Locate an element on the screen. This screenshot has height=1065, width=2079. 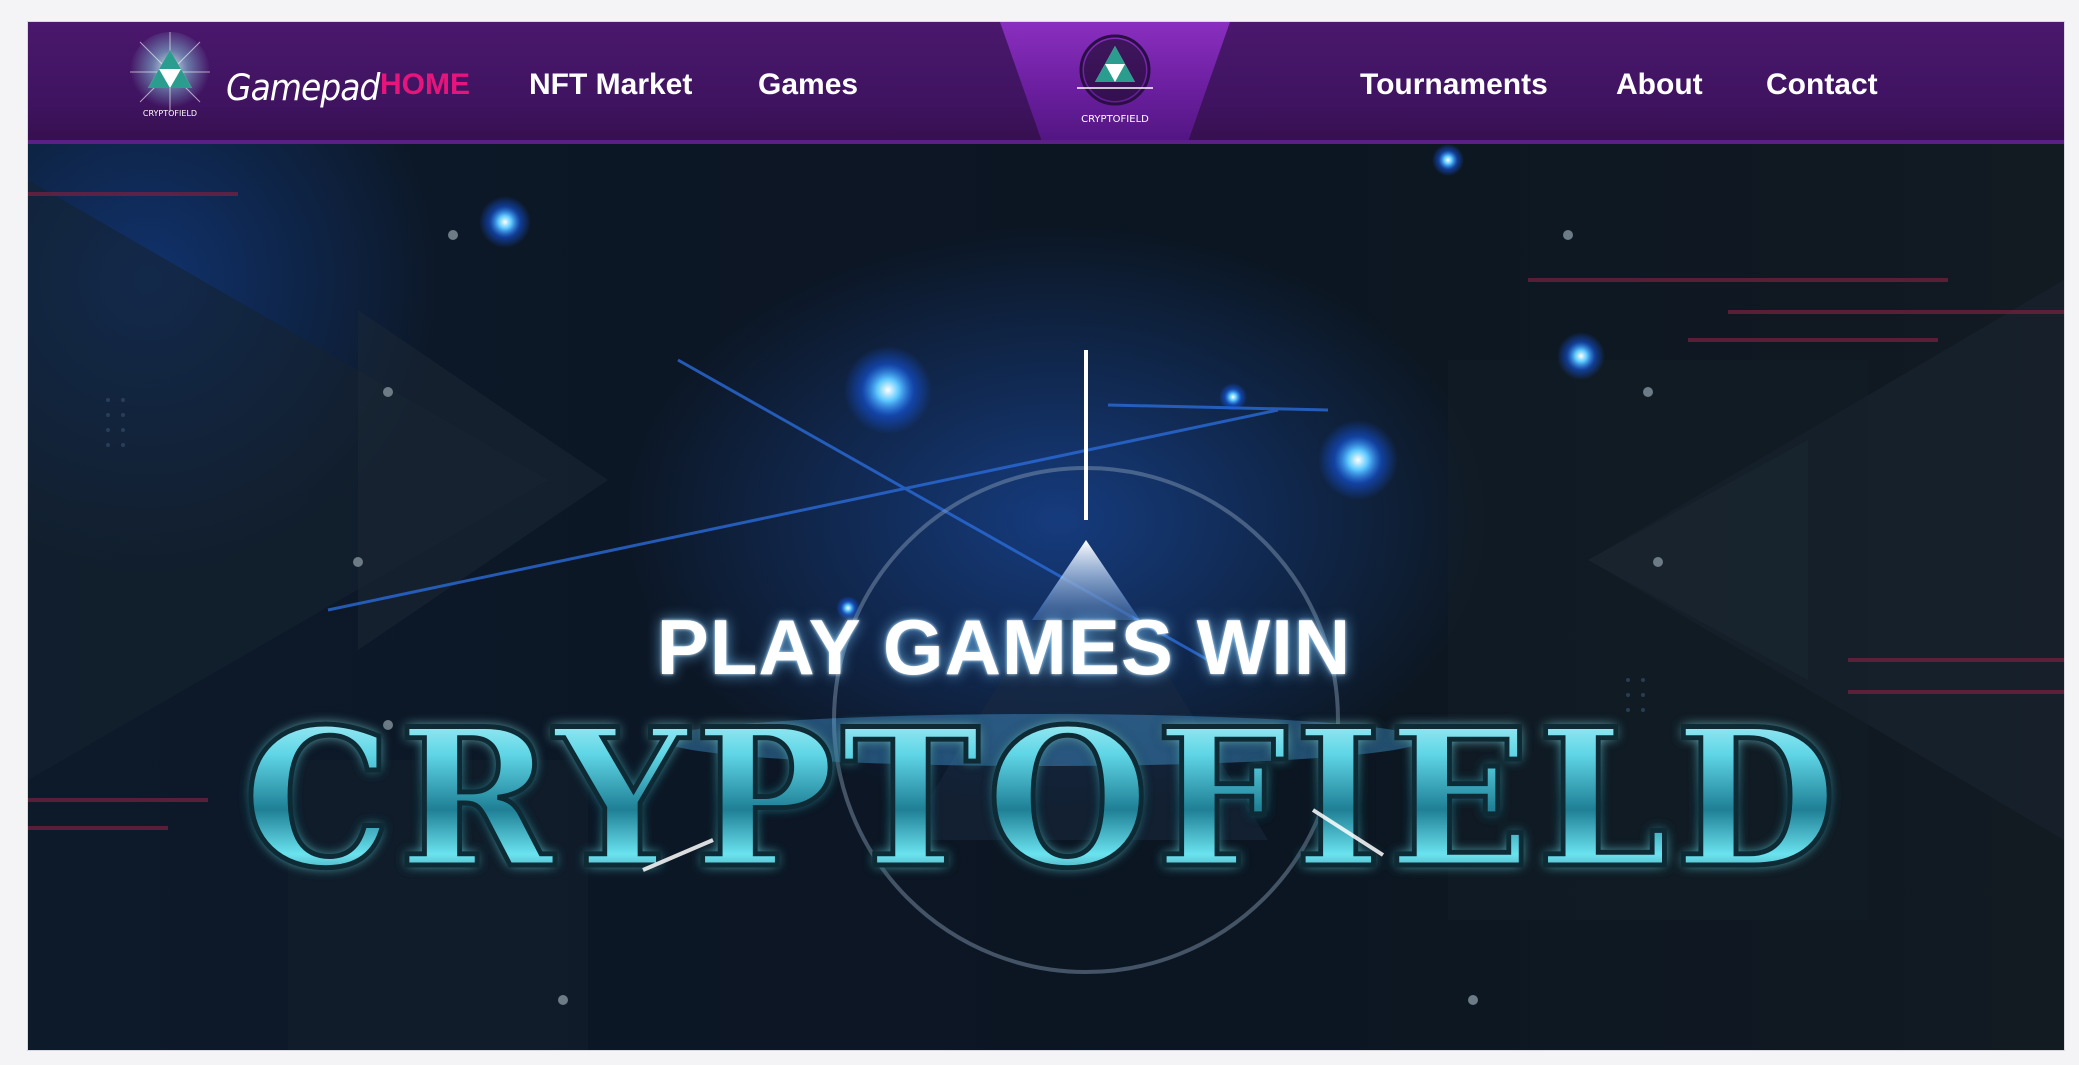
nav-nft-market: NFT Market is located at coordinates (610, 85).